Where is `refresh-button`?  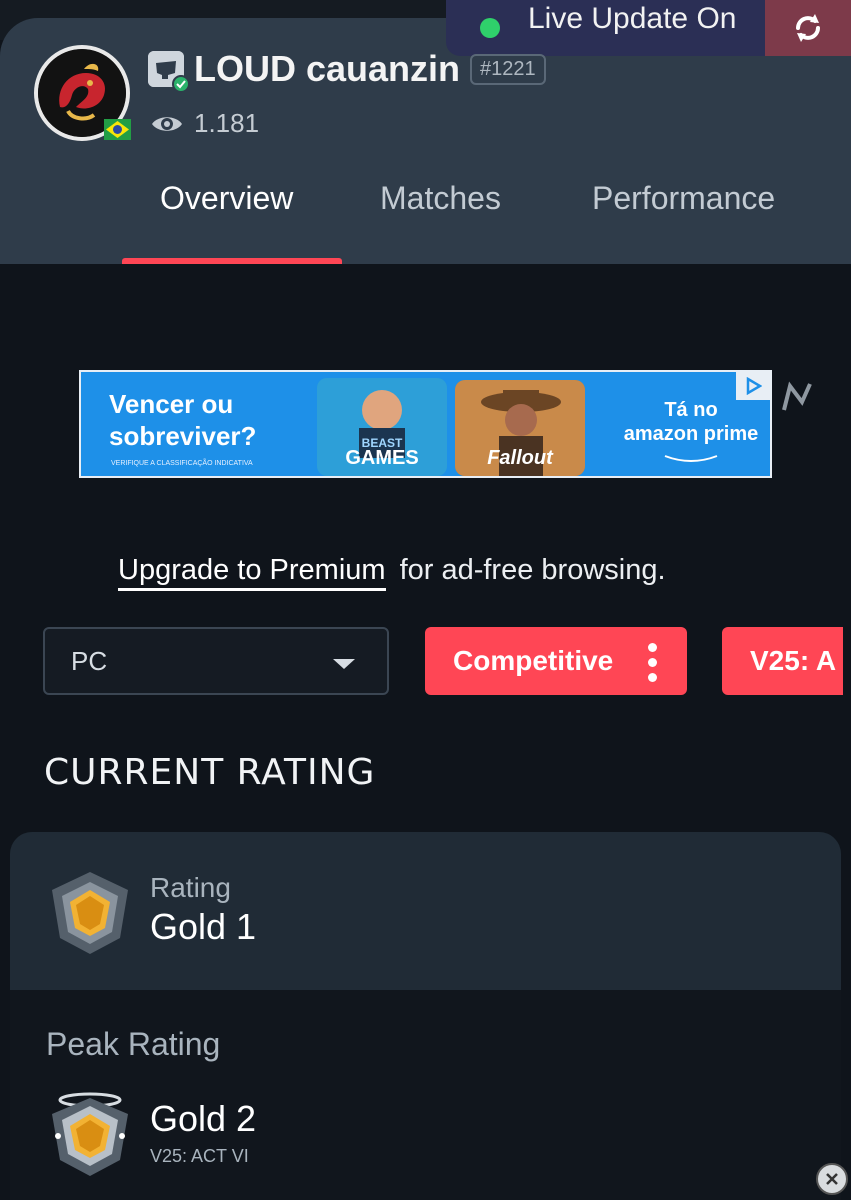
refresh-button is located at coordinates (808, 28).